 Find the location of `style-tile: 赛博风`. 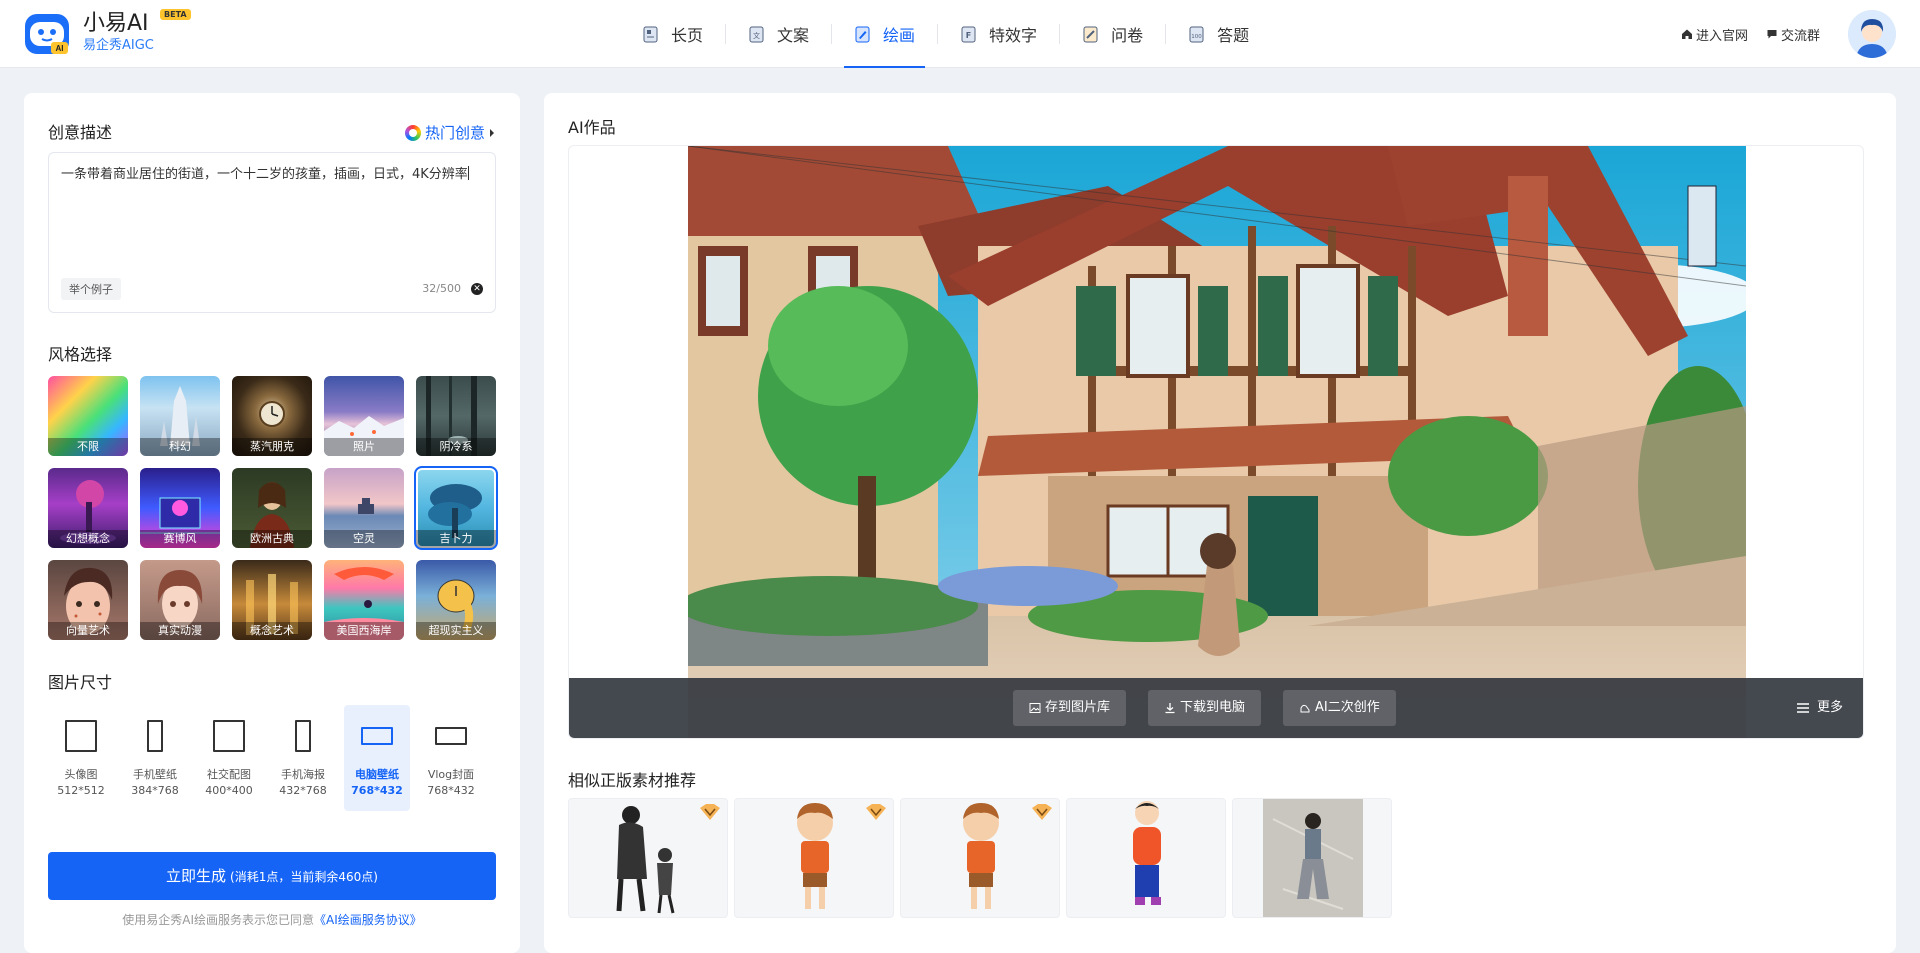

style-tile: 赛博风 is located at coordinates (180, 508).